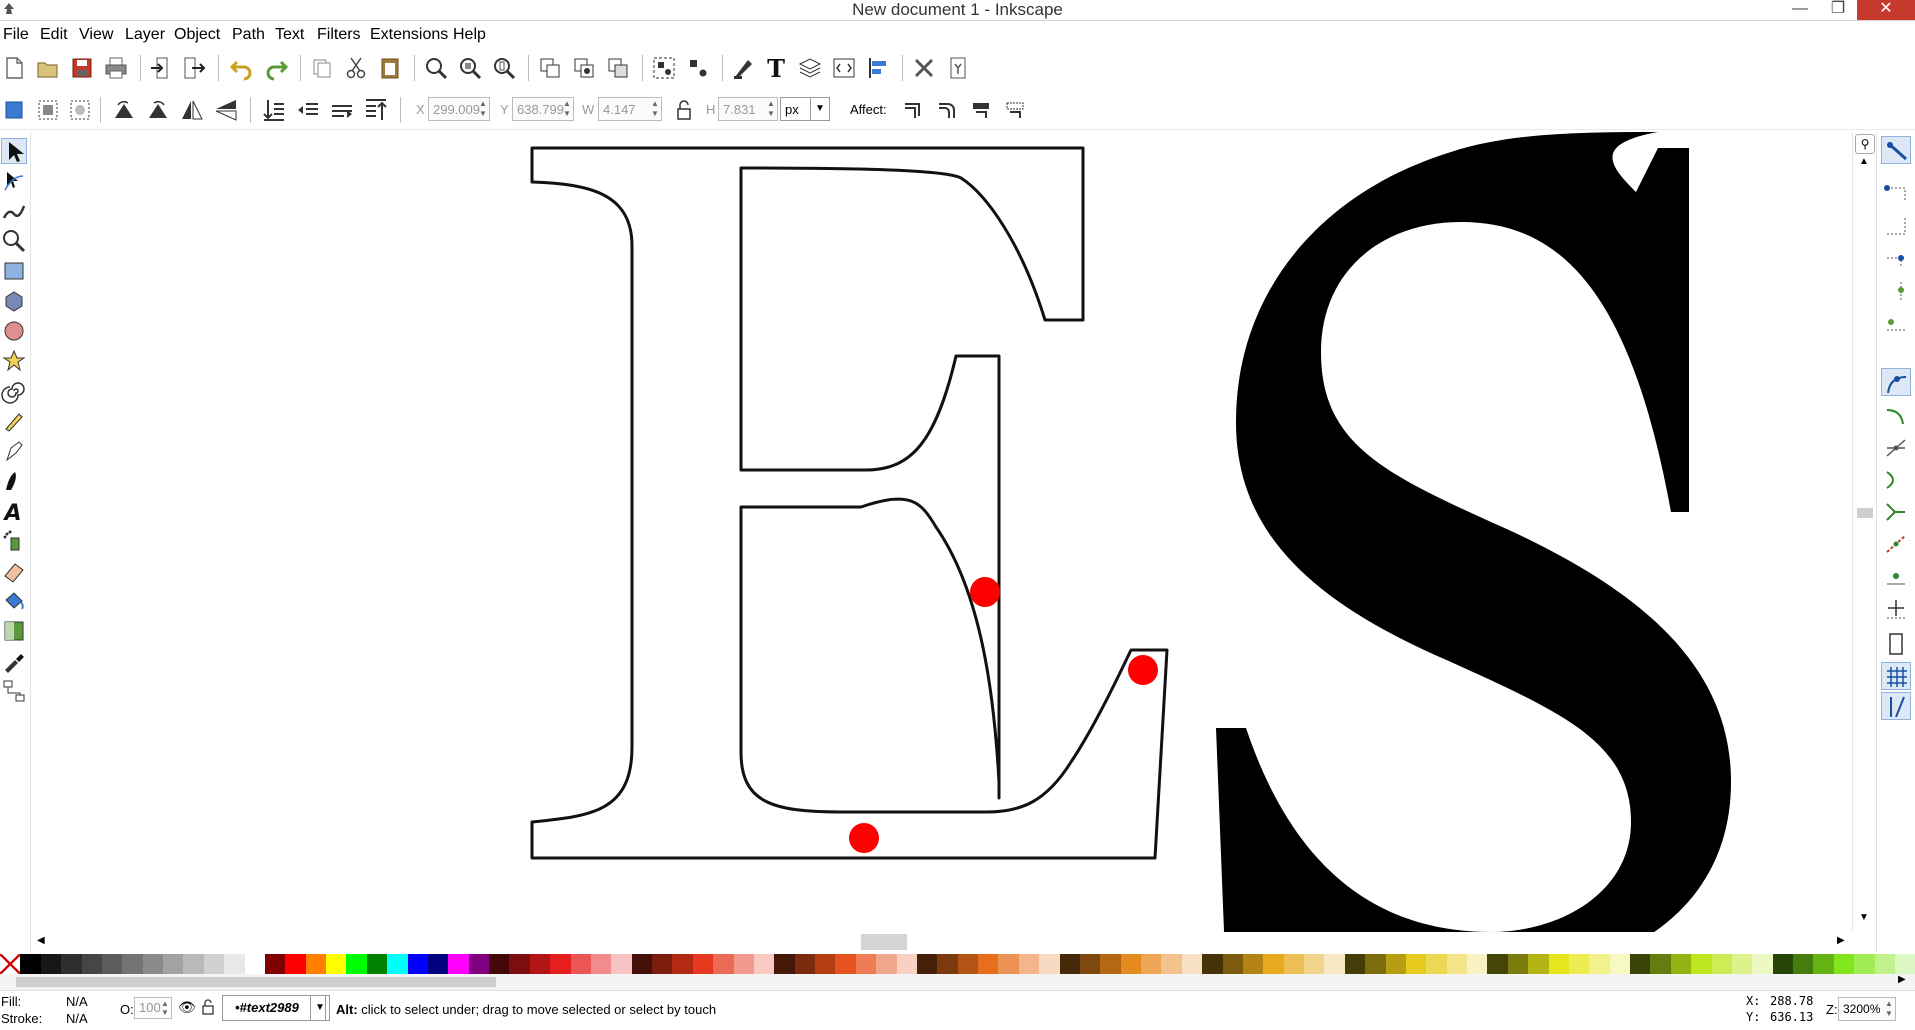  Describe the element at coordinates (226, 110) in the screenshot. I see `flip-vertical-icon` at that location.